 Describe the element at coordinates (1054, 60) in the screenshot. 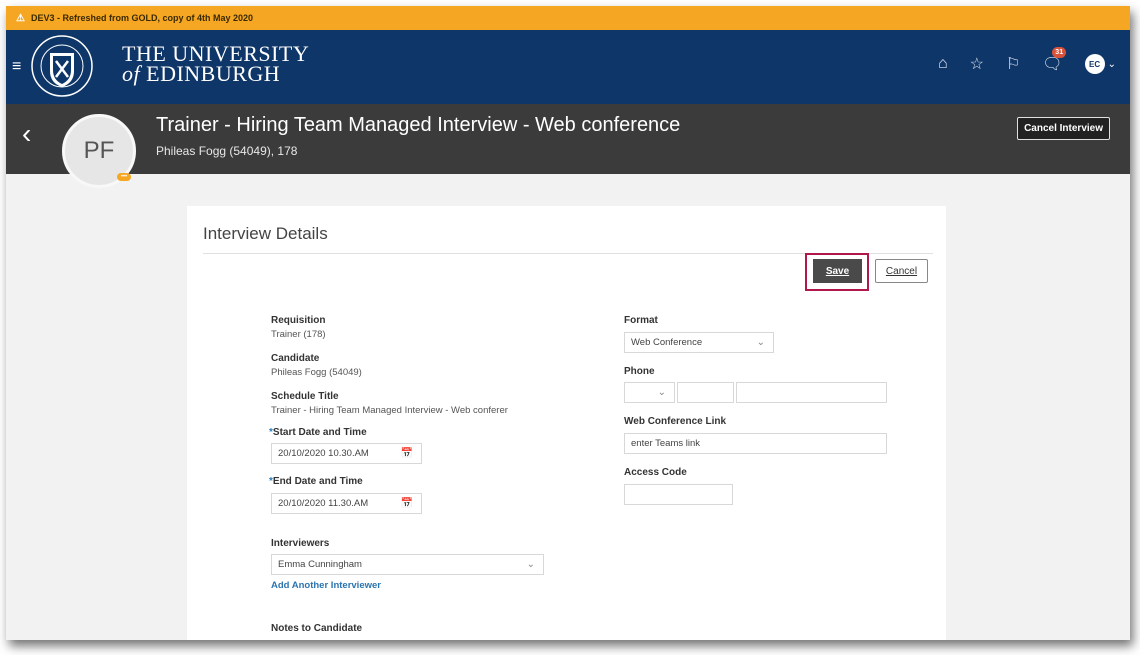

I see `notifications-icon: 🗨 31` at that location.